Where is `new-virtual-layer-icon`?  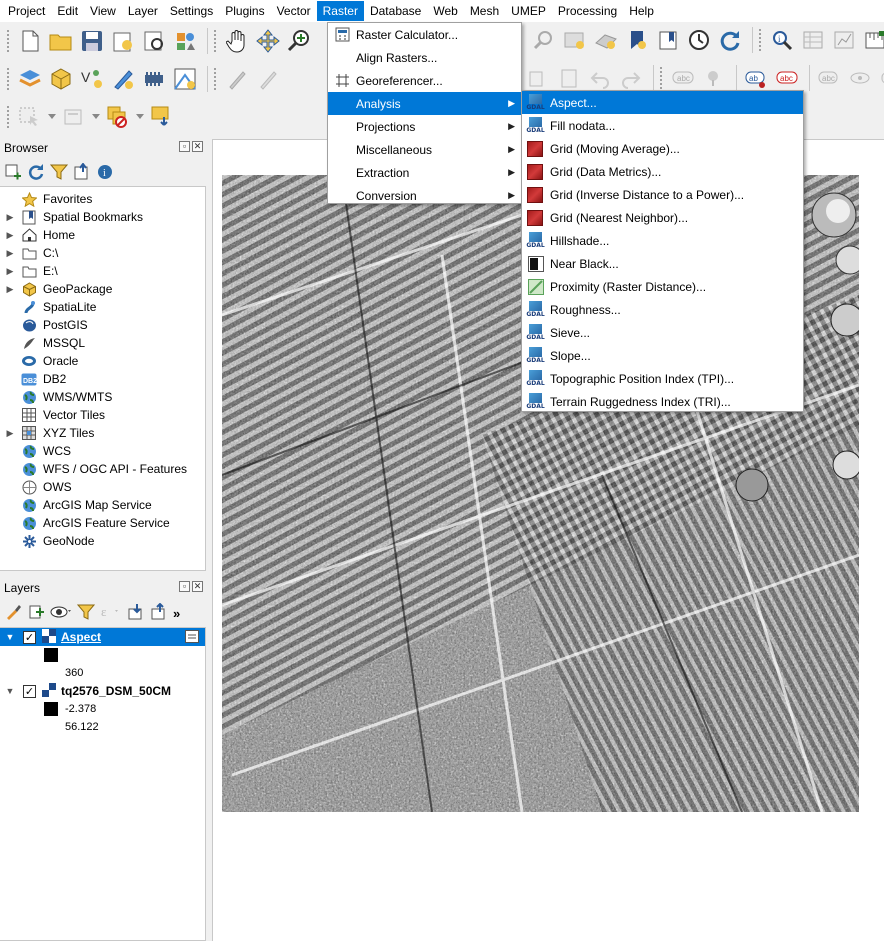
new-virtual-layer-icon is located at coordinates (154, 79).